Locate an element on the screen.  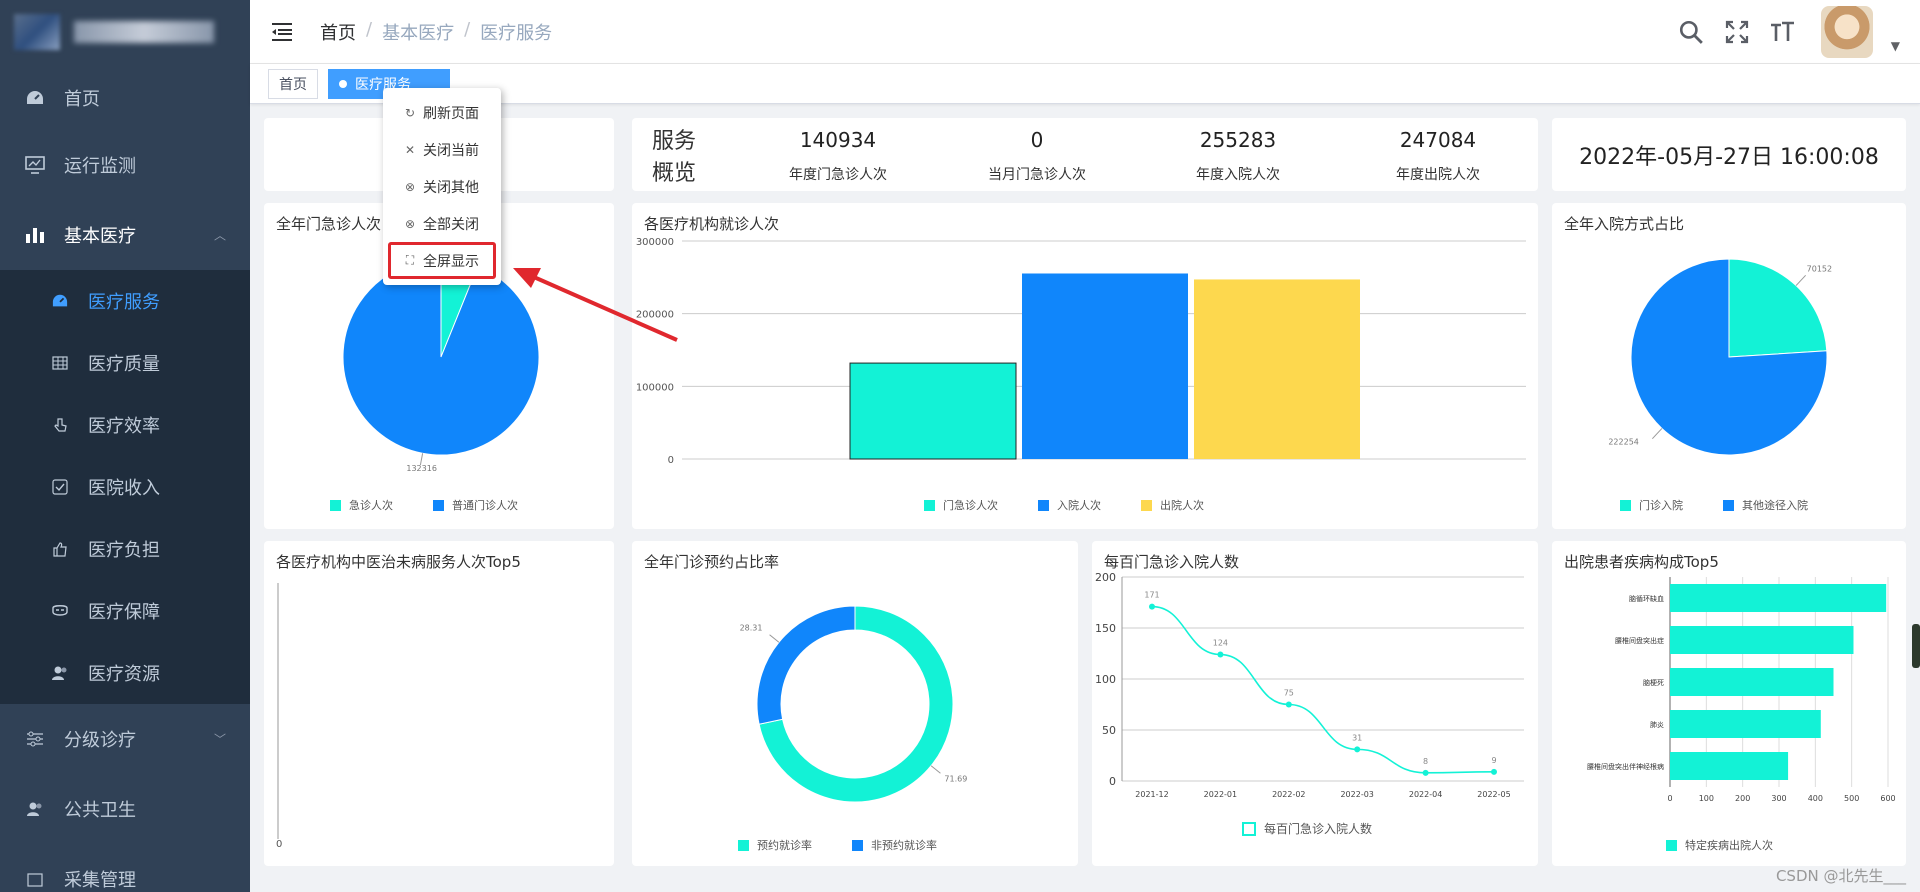
submenu-item-medical-burden: 医疗负担 is located at coordinates (125, 549).